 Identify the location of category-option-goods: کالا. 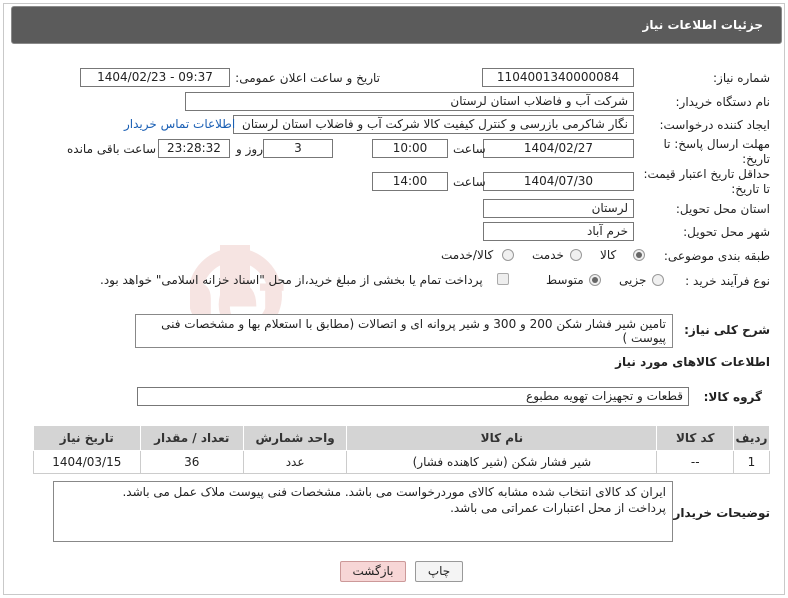
(608, 255).